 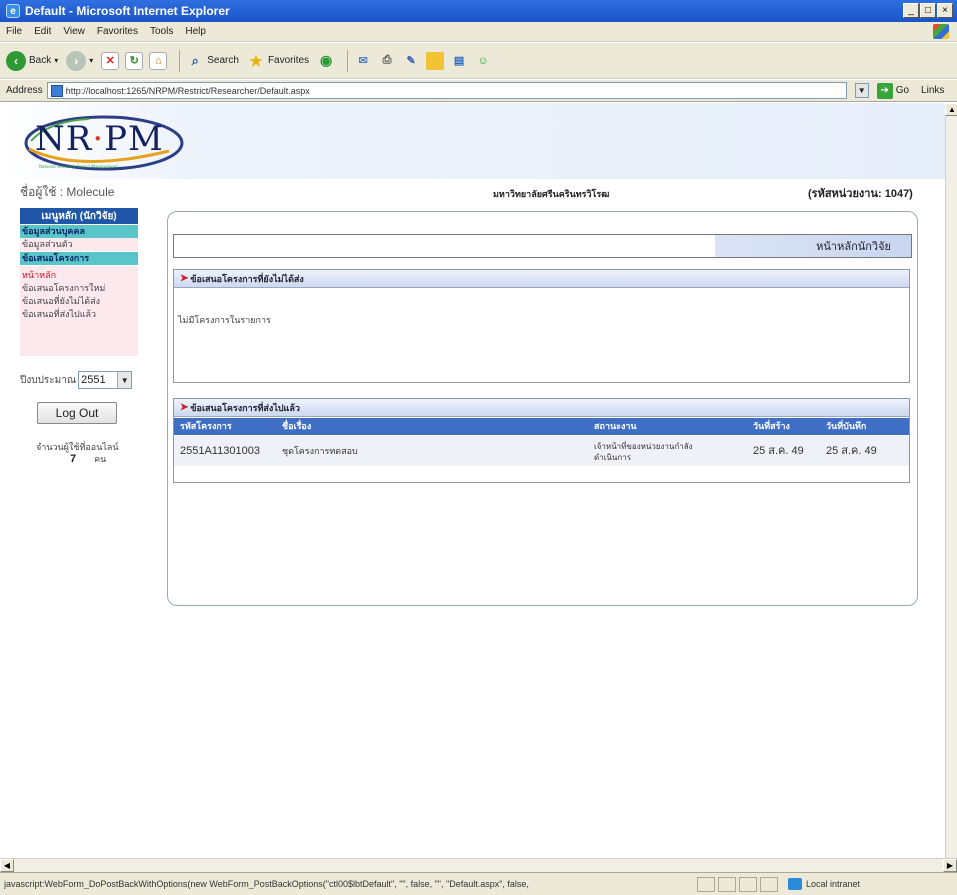 I want to click on minimize-button: _, so click(x=911, y=10).